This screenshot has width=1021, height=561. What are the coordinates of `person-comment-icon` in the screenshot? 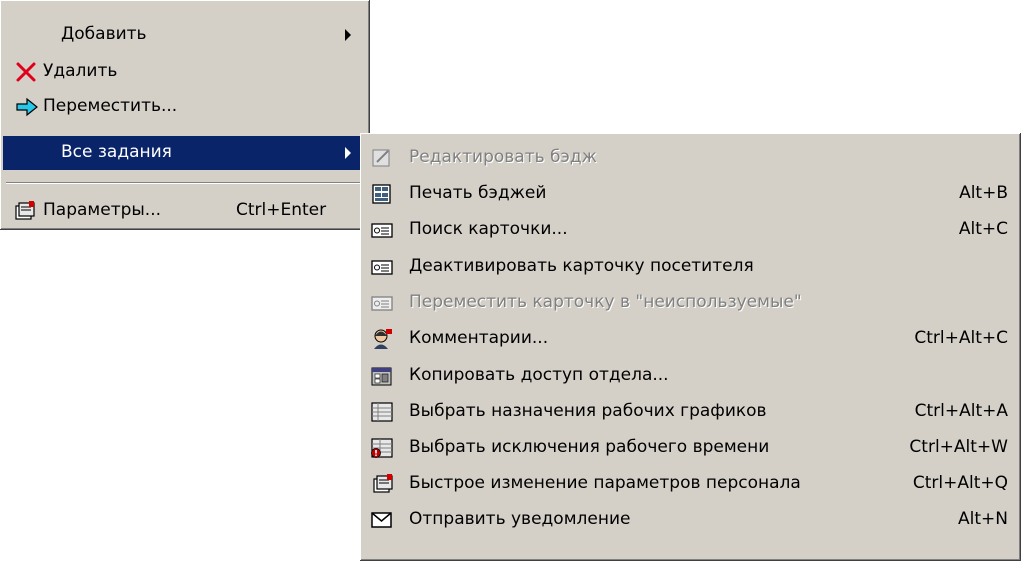 It's located at (382, 339).